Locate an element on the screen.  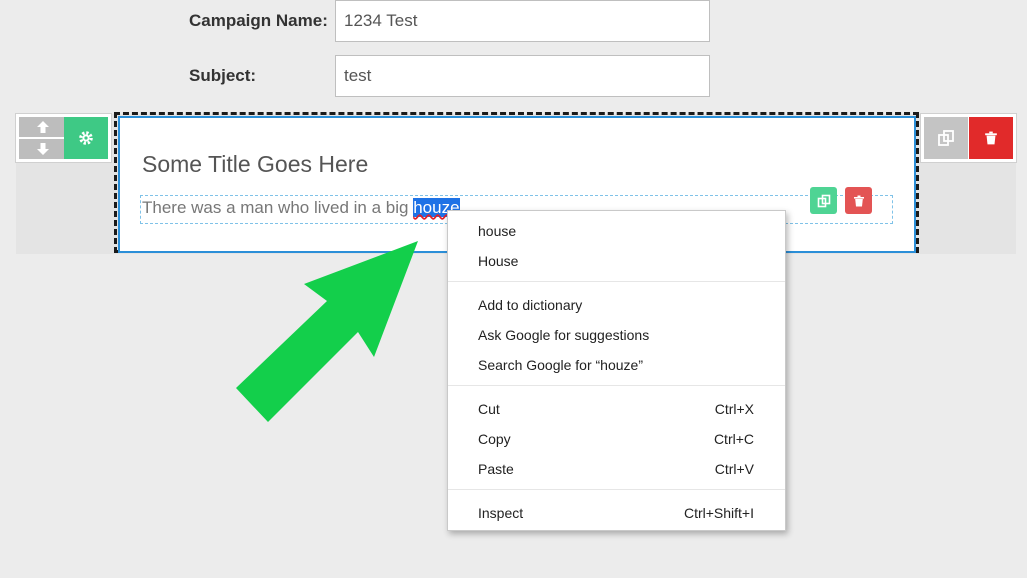
menu-item-cut: Cut Ctrl+X is located at coordinates (616, 409).